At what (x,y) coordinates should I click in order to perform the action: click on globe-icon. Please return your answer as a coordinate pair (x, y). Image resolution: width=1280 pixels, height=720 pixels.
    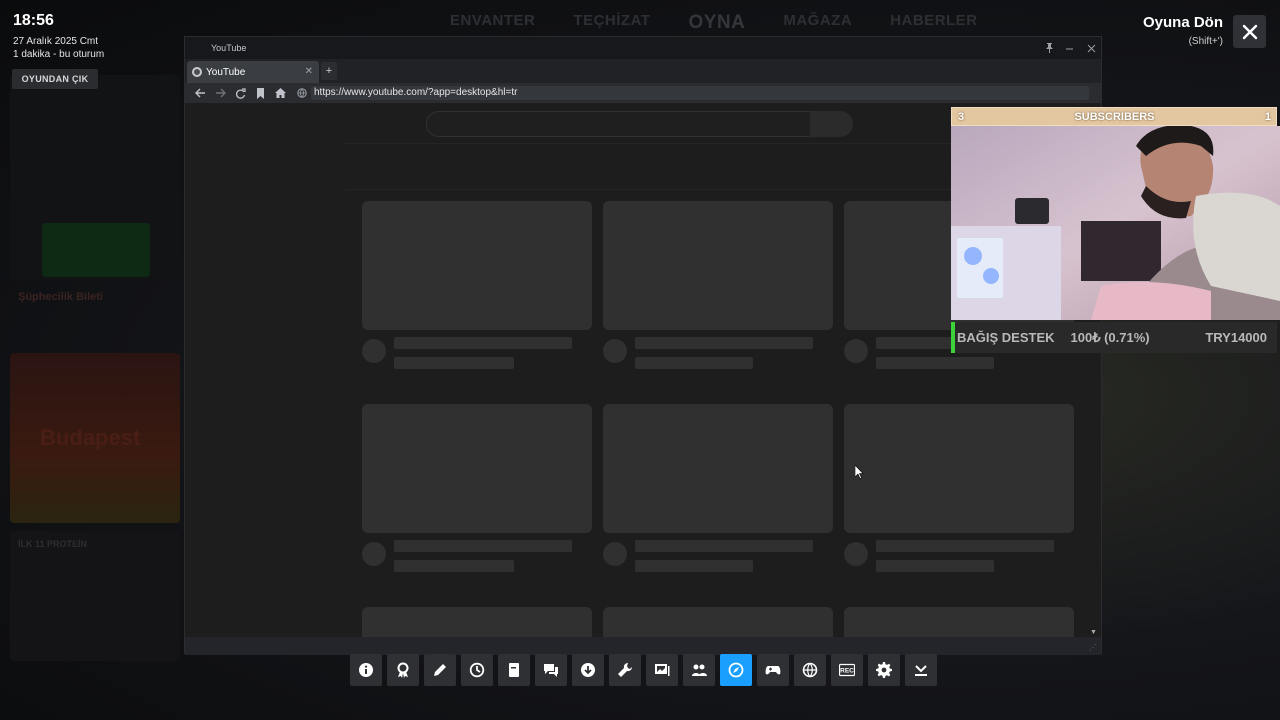
    Looking at the image, I should click on (810, 670).